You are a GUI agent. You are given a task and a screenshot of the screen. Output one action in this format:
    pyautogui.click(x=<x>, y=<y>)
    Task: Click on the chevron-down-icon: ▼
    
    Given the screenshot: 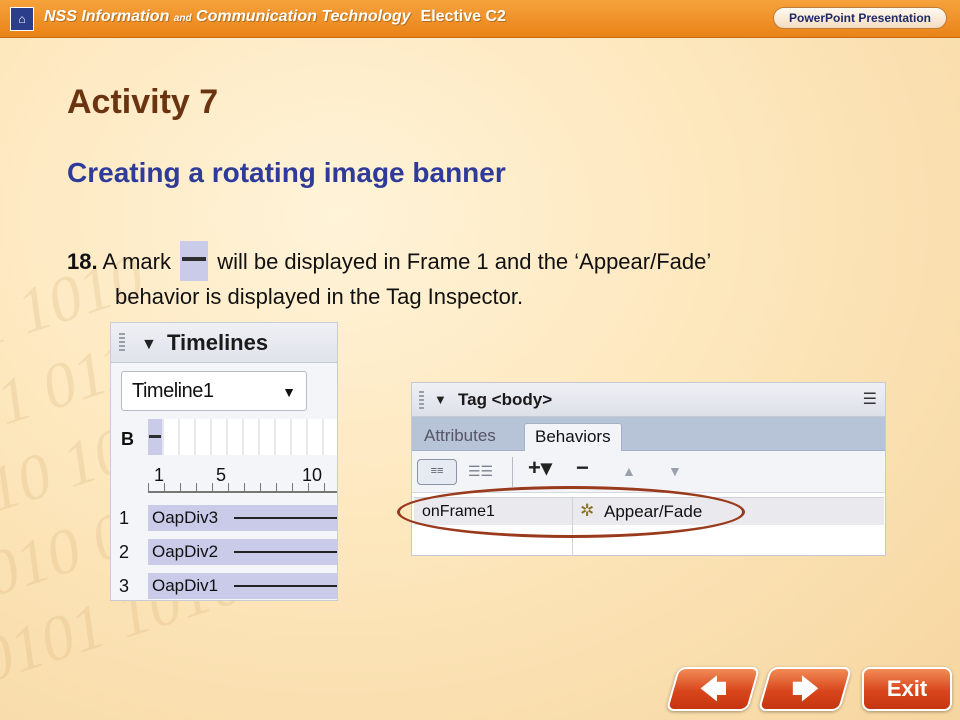 What is the action you would take?
    pyautogui.click(x=289, y=392)
    